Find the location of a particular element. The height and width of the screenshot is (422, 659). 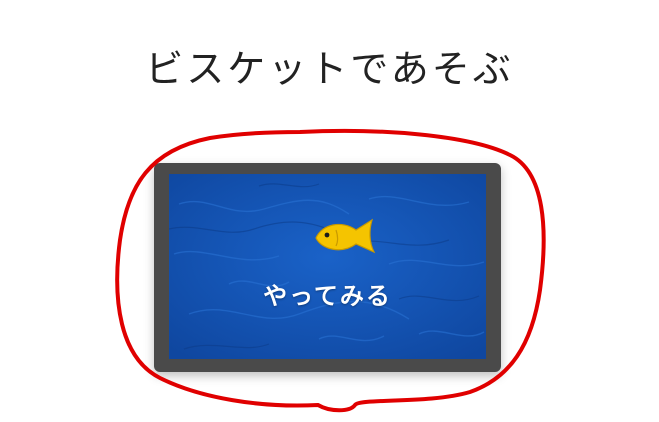

page-title: ビスケットであそぶ is located at coordinates (329, 69).